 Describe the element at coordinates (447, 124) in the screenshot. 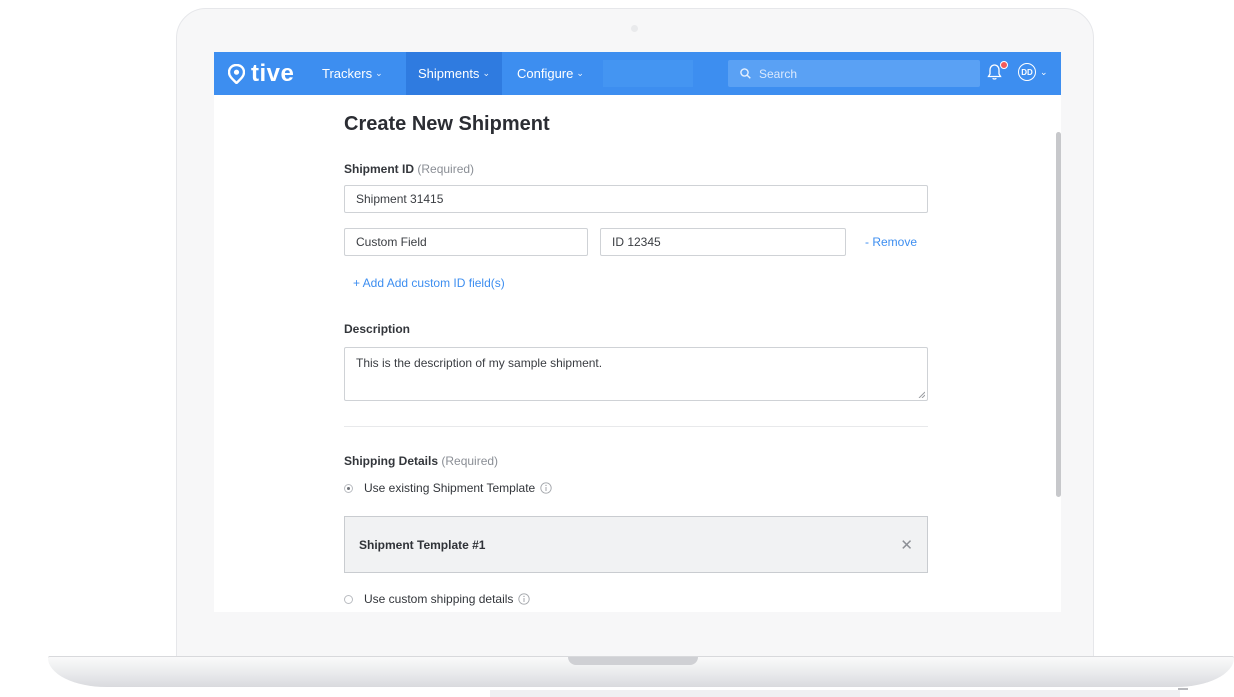

I see `page-title: Create New Shipment` at that location.